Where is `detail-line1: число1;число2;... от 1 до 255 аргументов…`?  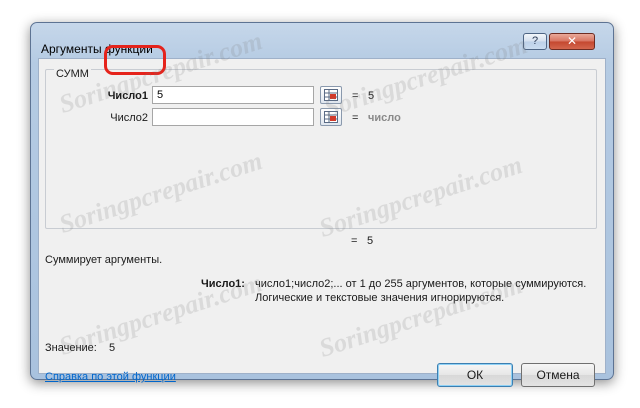
detail-line1: число1;число2;... от 1 до 255 аргументов… is located at coordinates (421, 284).